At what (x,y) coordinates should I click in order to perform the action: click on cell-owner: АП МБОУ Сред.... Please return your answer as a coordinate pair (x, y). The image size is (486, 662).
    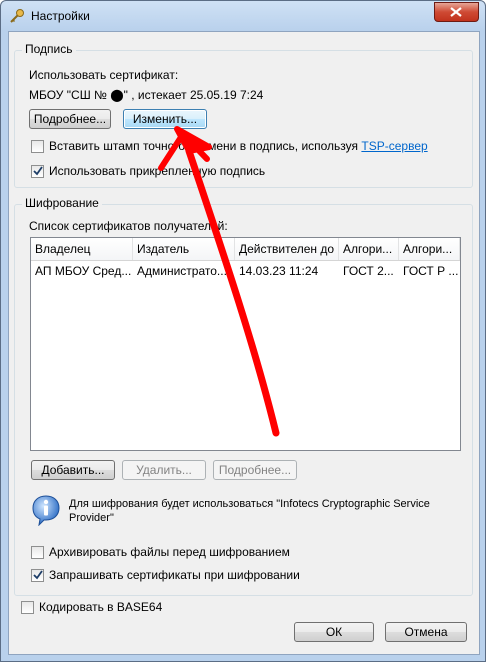
    Looking at the image, I should click on (83, 271).